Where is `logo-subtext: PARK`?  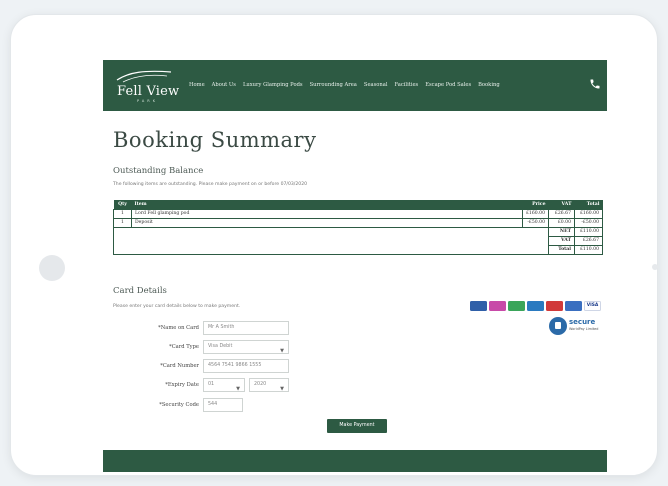 logo-subtext: PARK is located at coordinates (148, 101).